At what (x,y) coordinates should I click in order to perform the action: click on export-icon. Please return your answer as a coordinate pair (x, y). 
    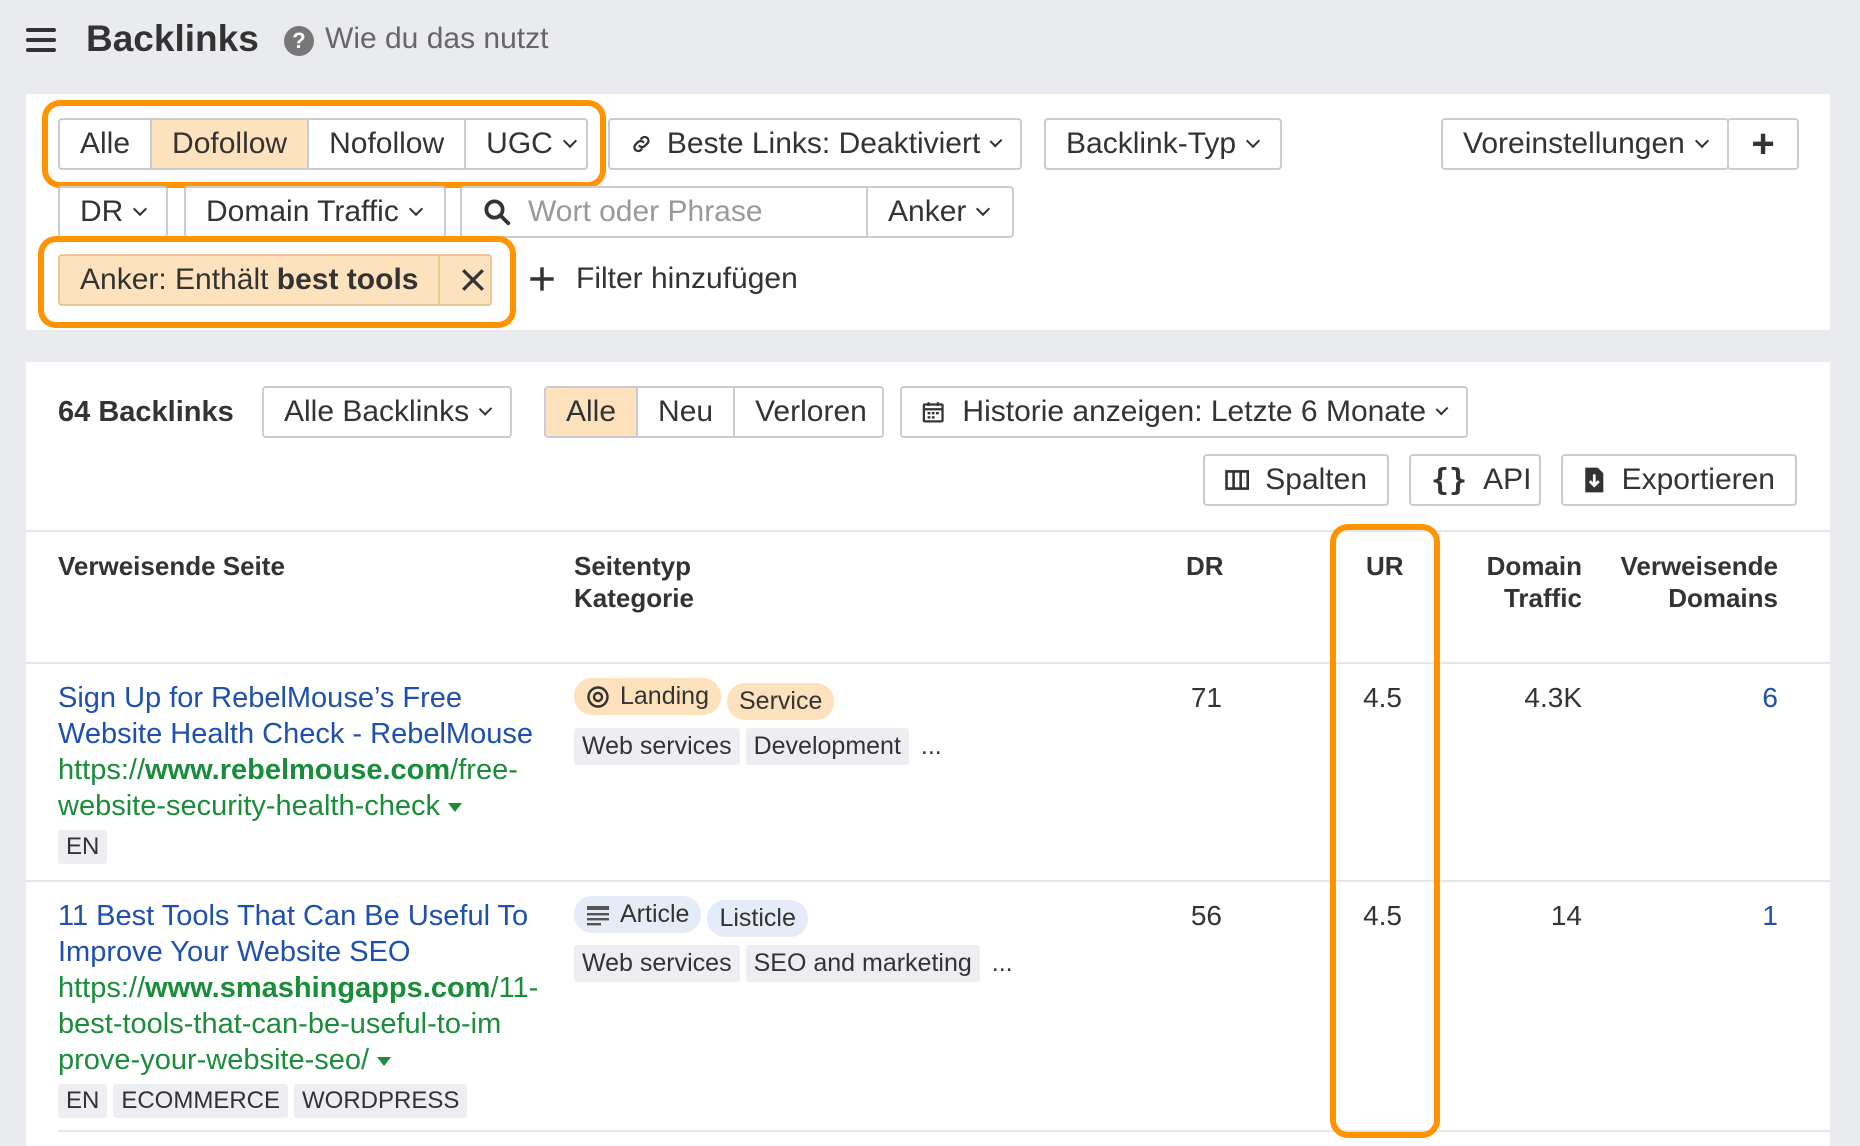
    Looking at the image, I should click on (1594, 480).